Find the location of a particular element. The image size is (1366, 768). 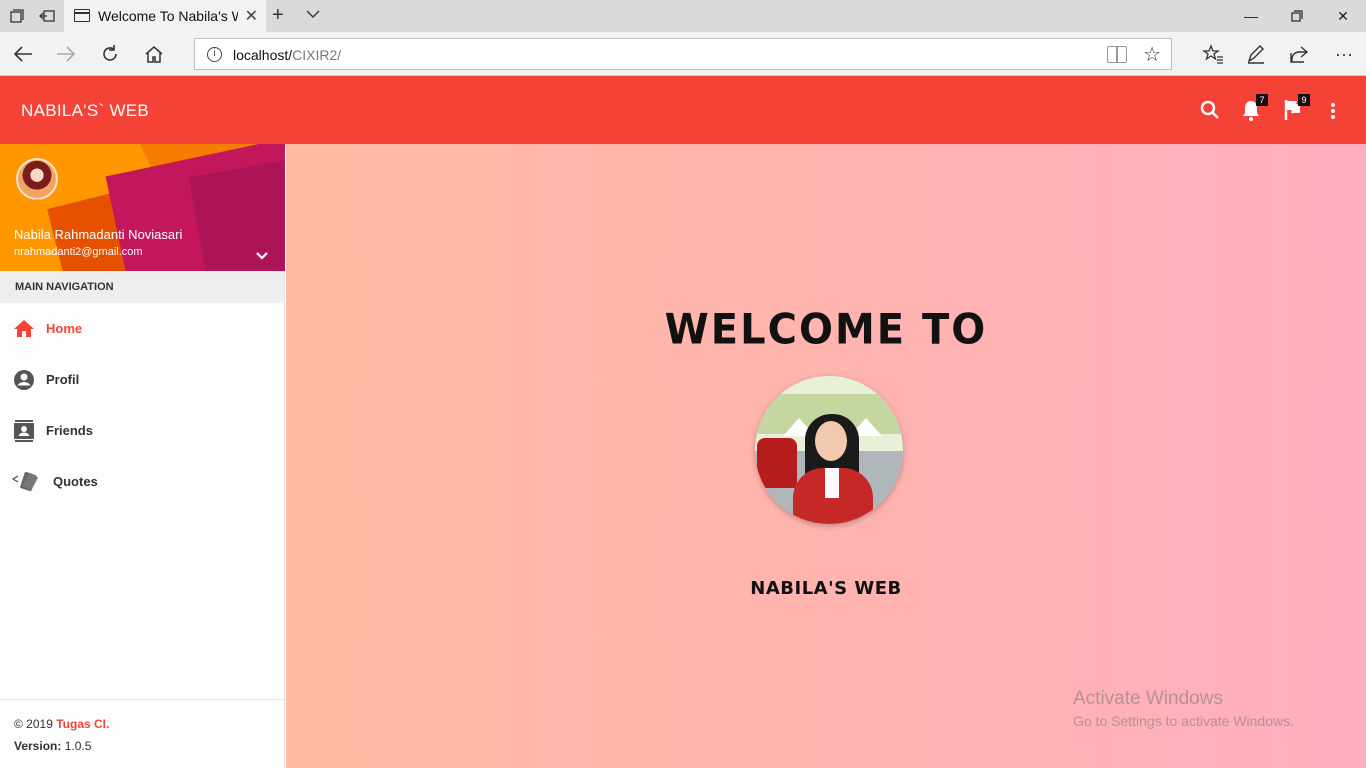

favorites-hub-icon is located at coordinates (1213, 54).